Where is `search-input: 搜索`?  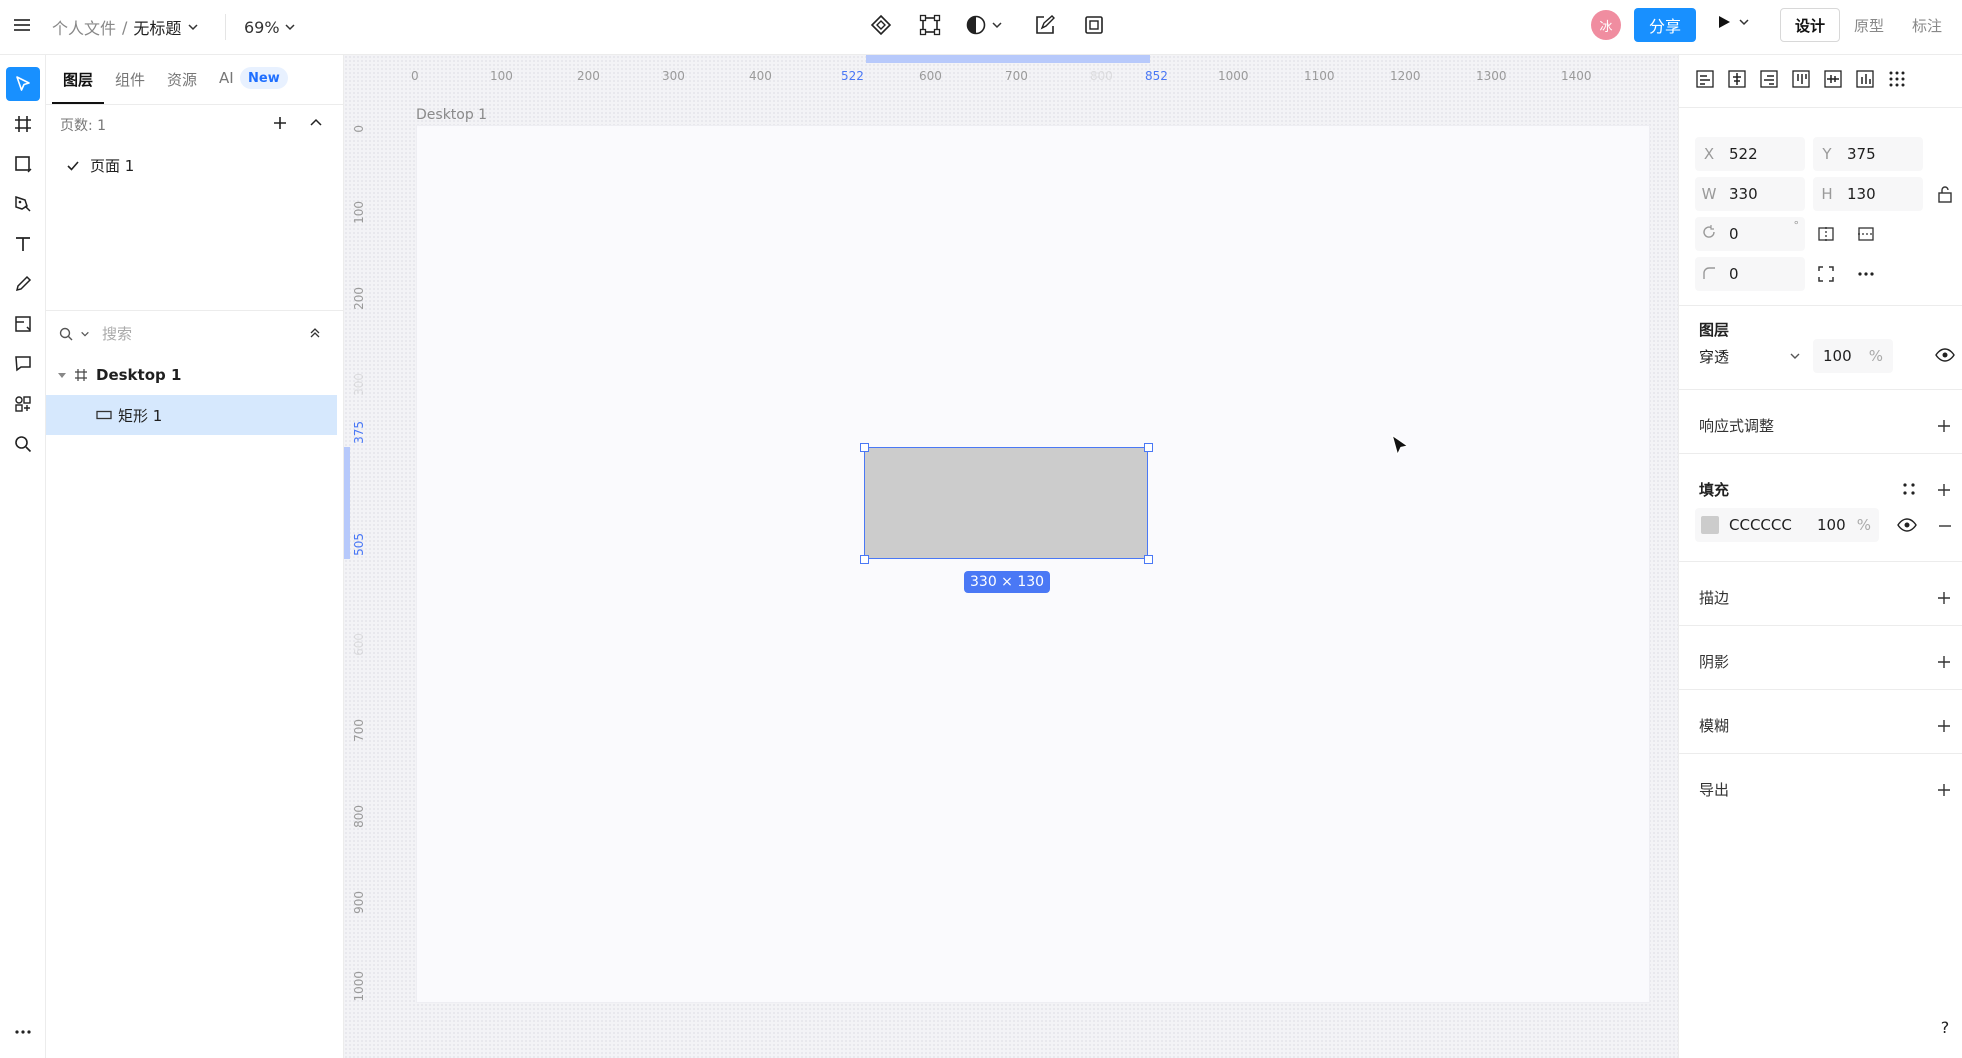 search-input: 搜索 is located at coordinates (117, 333).